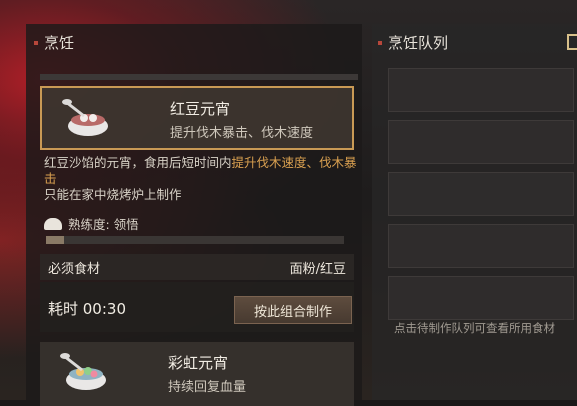  Describe the element at coordinates (197, 267) in the screenshot. I see `ingredients-row: 必须食材 面粉/红豆` at that location.